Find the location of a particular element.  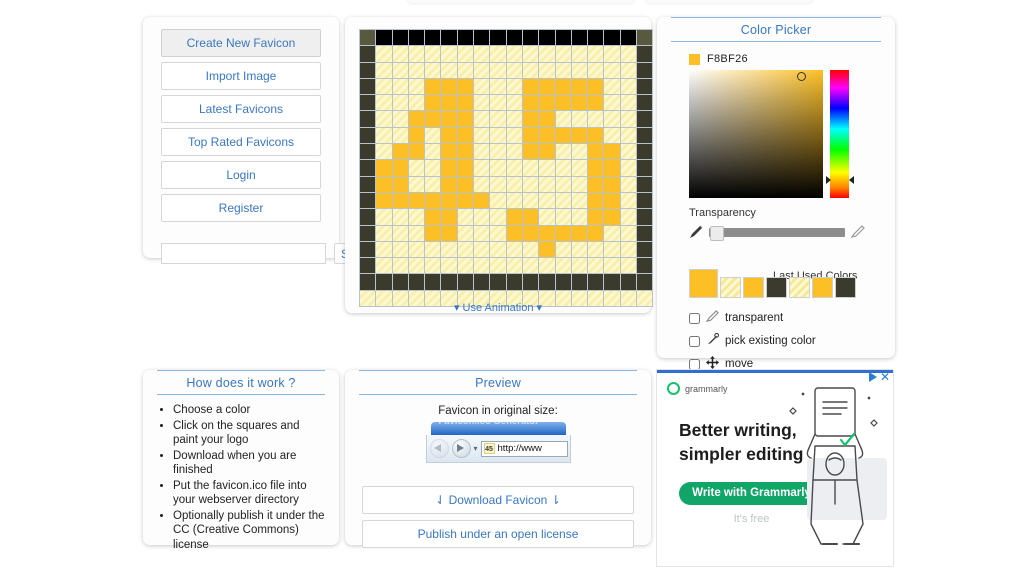

menu-item-0: Create New Favicon is located at coordinates (241, 43).